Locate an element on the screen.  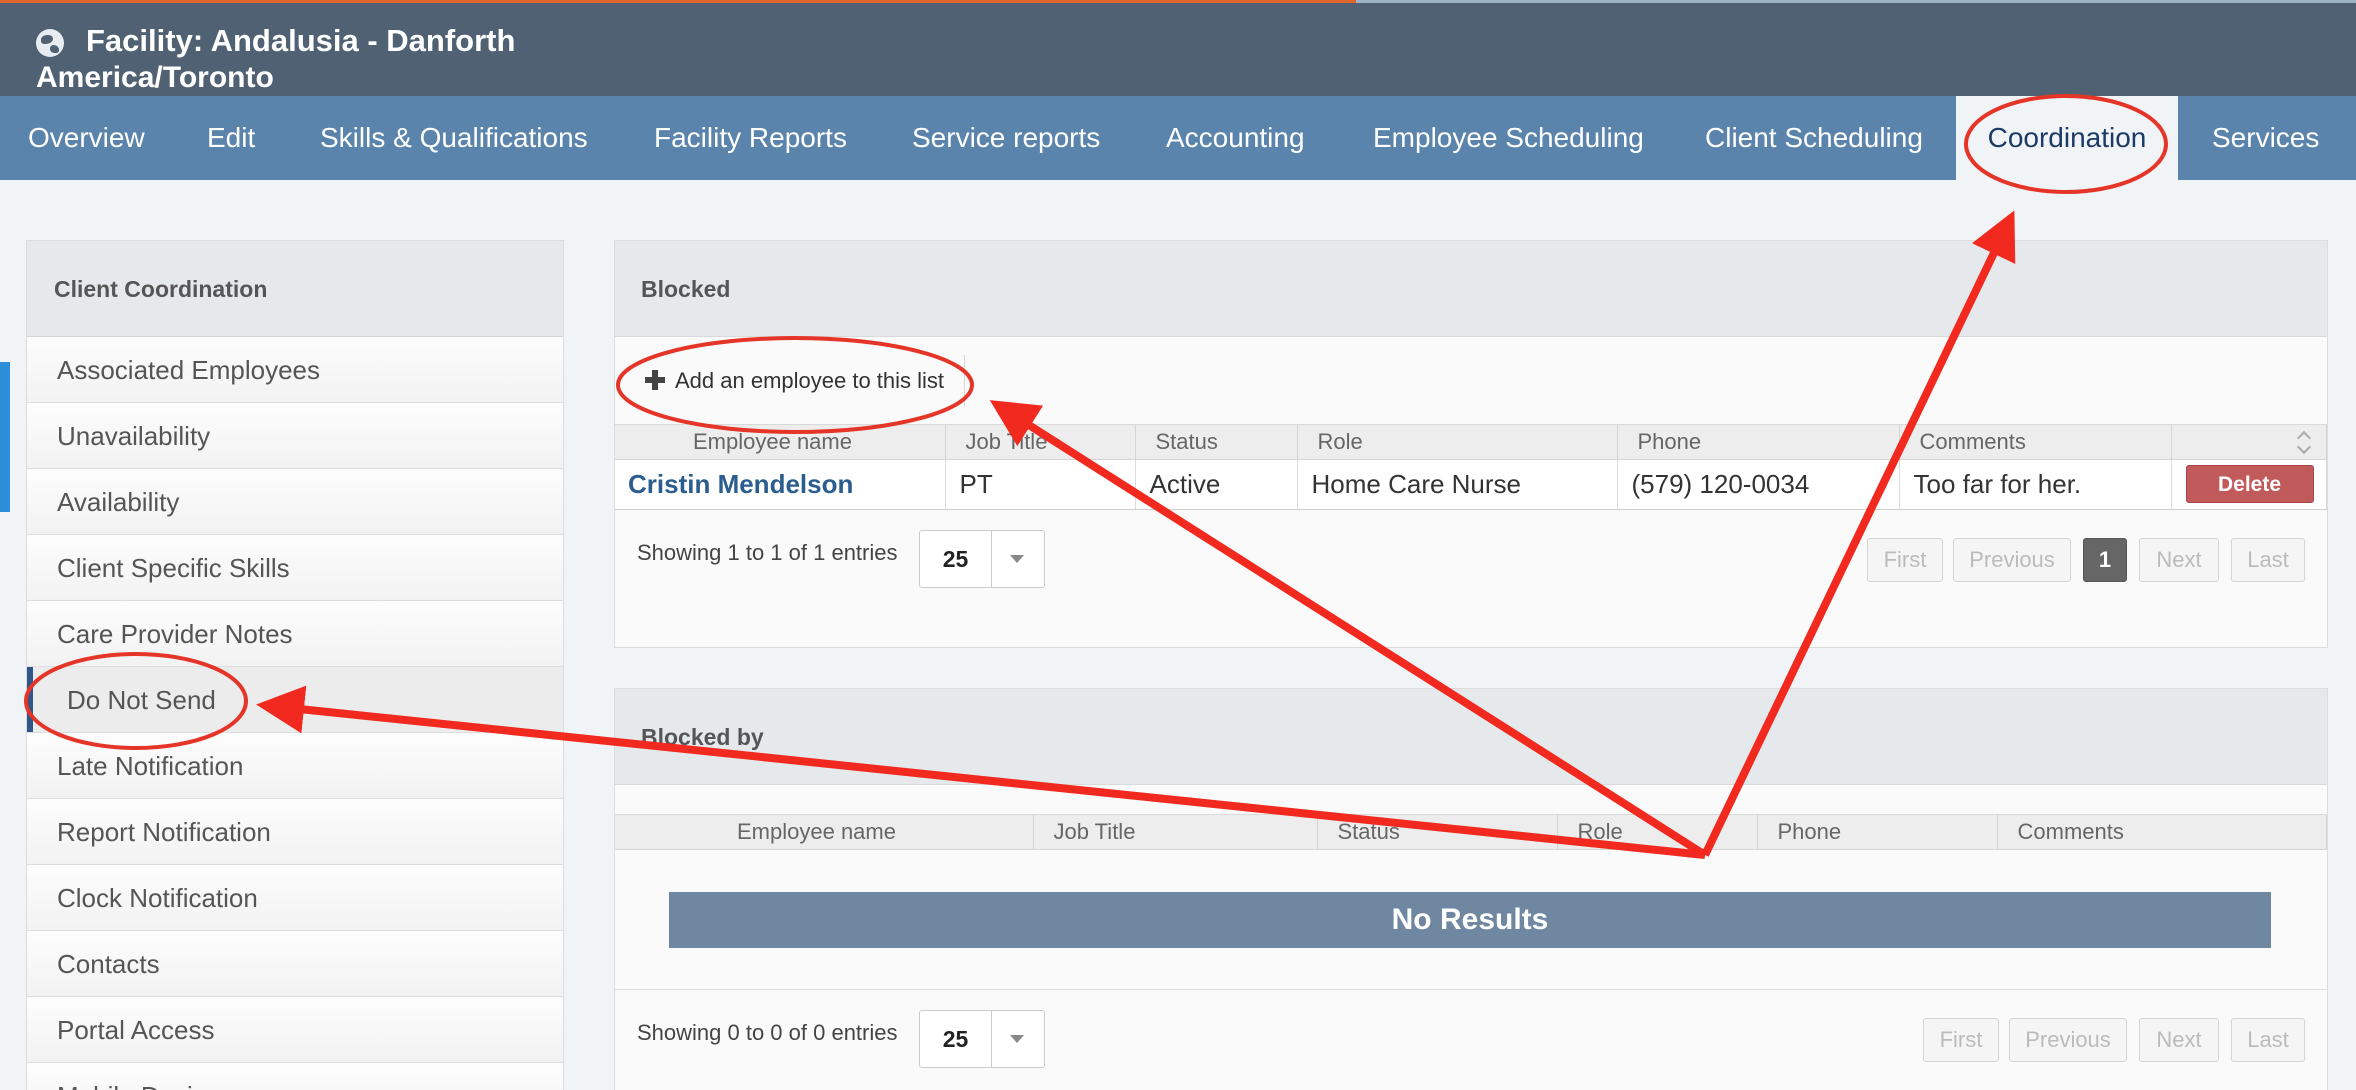
globe-icon is located at coordinates (50, 43).